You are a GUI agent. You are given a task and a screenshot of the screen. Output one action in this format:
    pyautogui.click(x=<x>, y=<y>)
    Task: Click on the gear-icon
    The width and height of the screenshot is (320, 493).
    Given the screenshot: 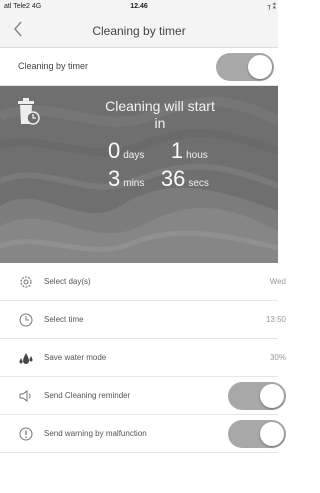 What is the action you would take?
    pyautogui.click(x=26, y=282)
    